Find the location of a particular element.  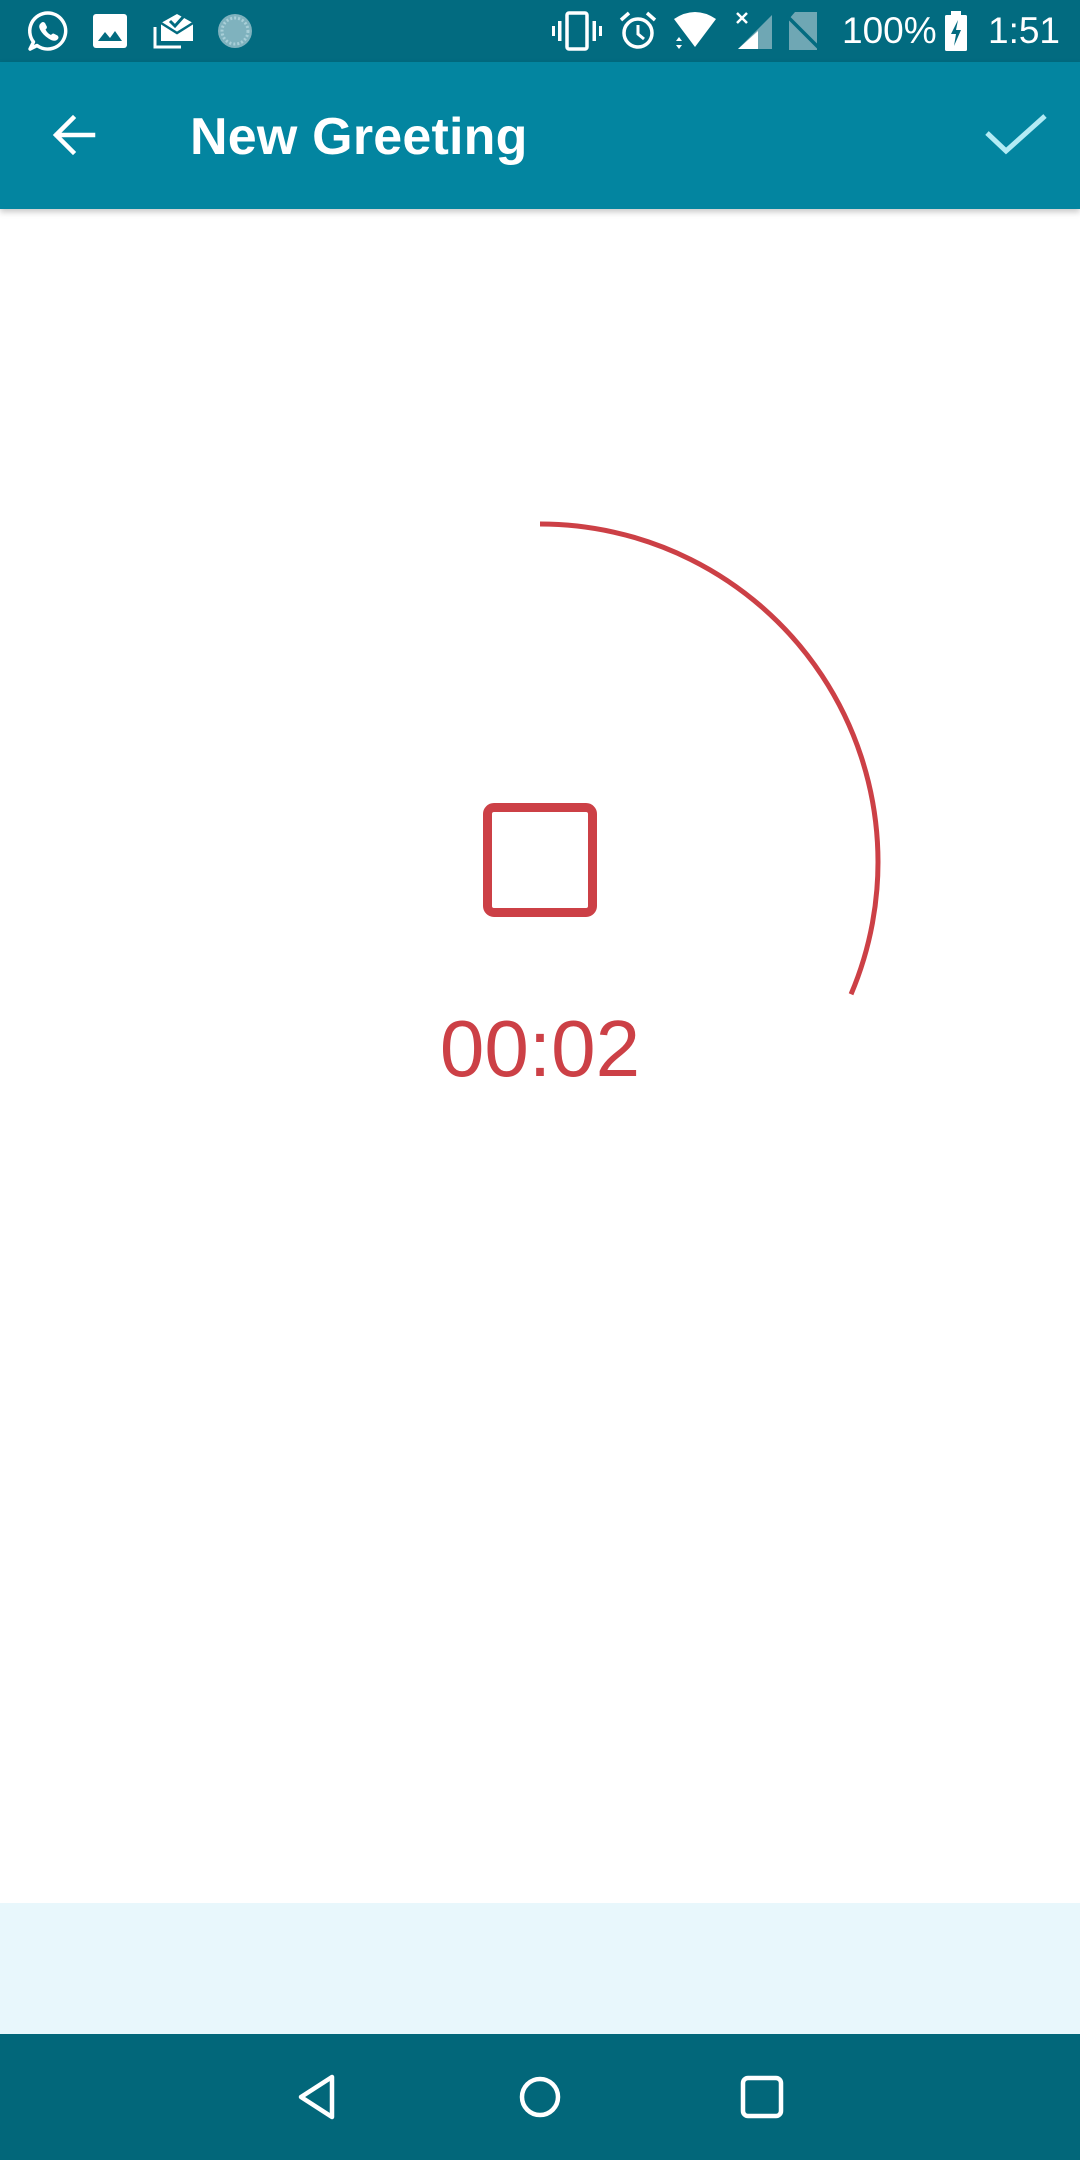

gallery-icon is located at coordinates (110, 31).